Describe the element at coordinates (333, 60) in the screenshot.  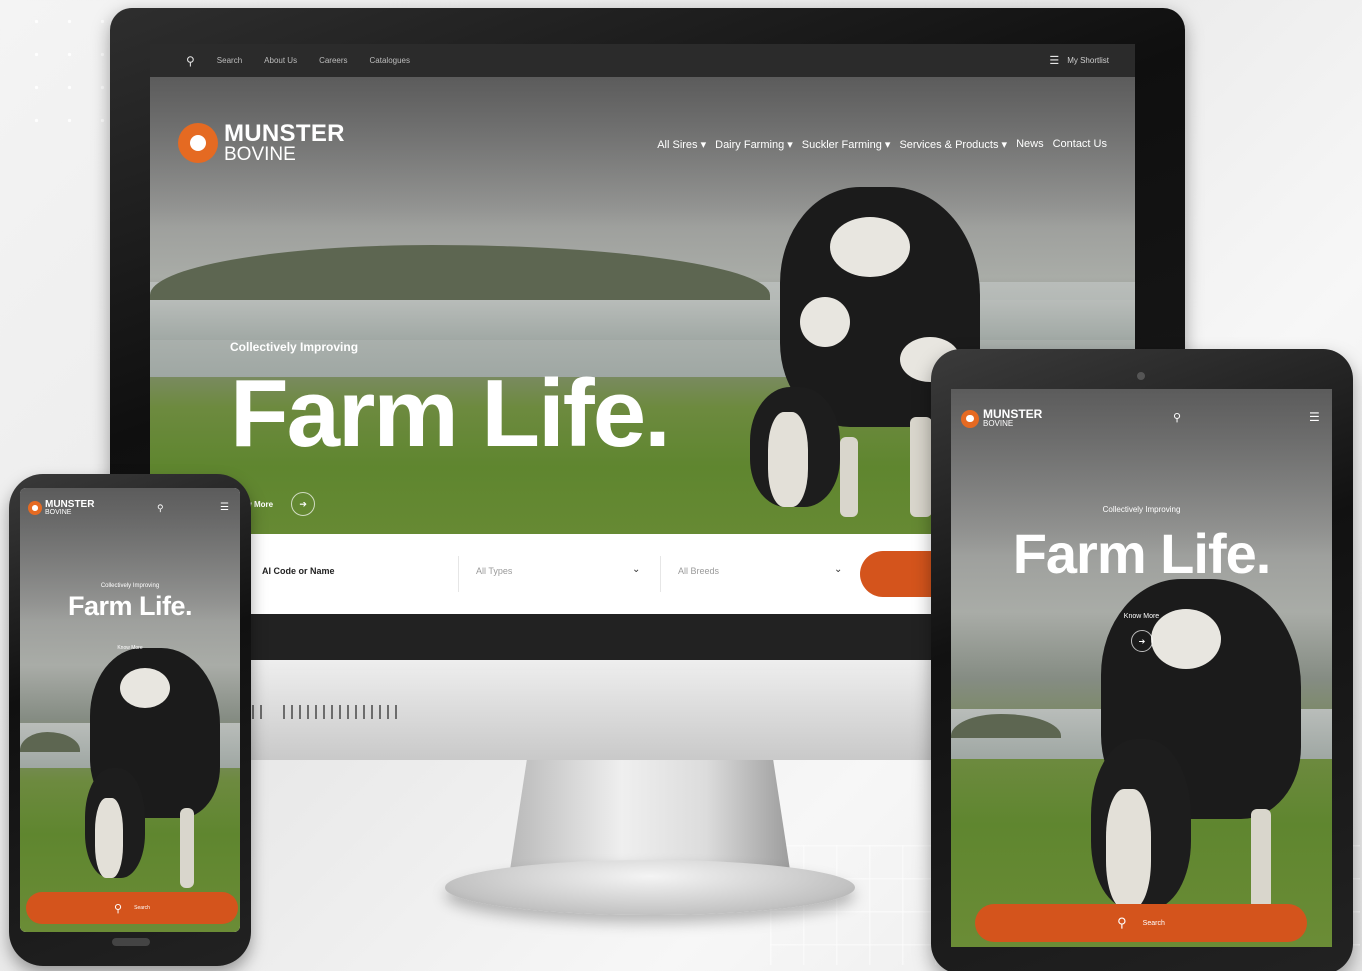
I see `topbar-link-careers: Careers` at that location.